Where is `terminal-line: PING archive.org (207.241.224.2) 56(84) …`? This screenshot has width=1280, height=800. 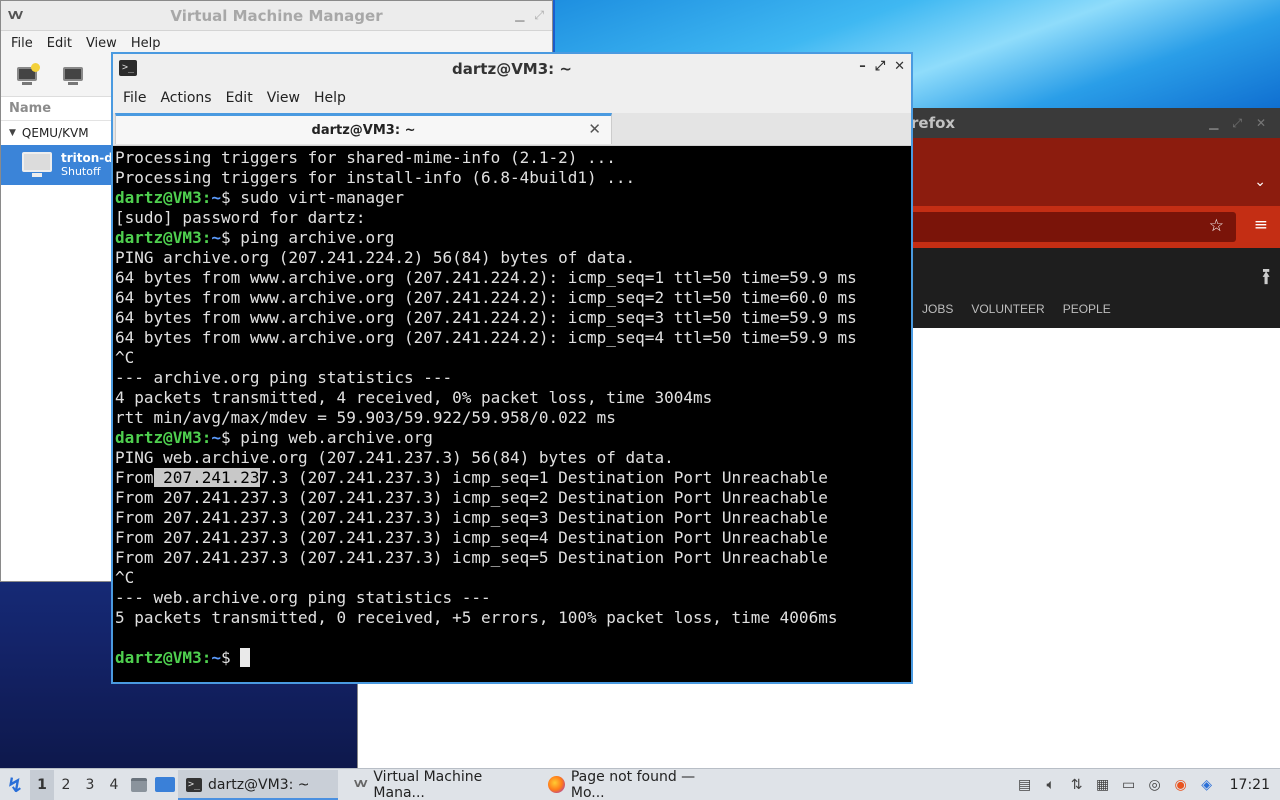 terminal-line: PING archive.org (207.241.224.2) 56(84) … is located at coordinates (513, 258).